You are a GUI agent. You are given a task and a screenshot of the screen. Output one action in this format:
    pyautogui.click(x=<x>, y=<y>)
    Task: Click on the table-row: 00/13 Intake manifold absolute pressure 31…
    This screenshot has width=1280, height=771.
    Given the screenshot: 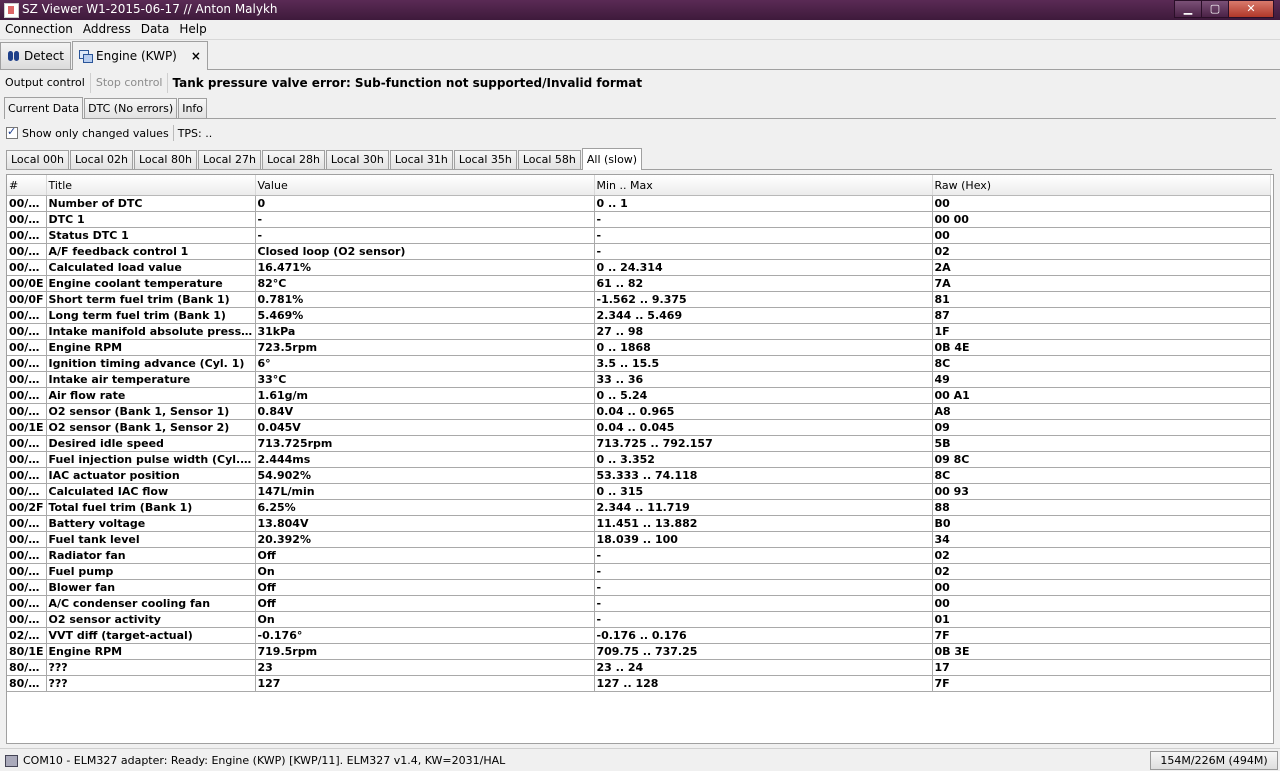 What is the action you would take?
    pyautogui.click(x=639, y=331)
    